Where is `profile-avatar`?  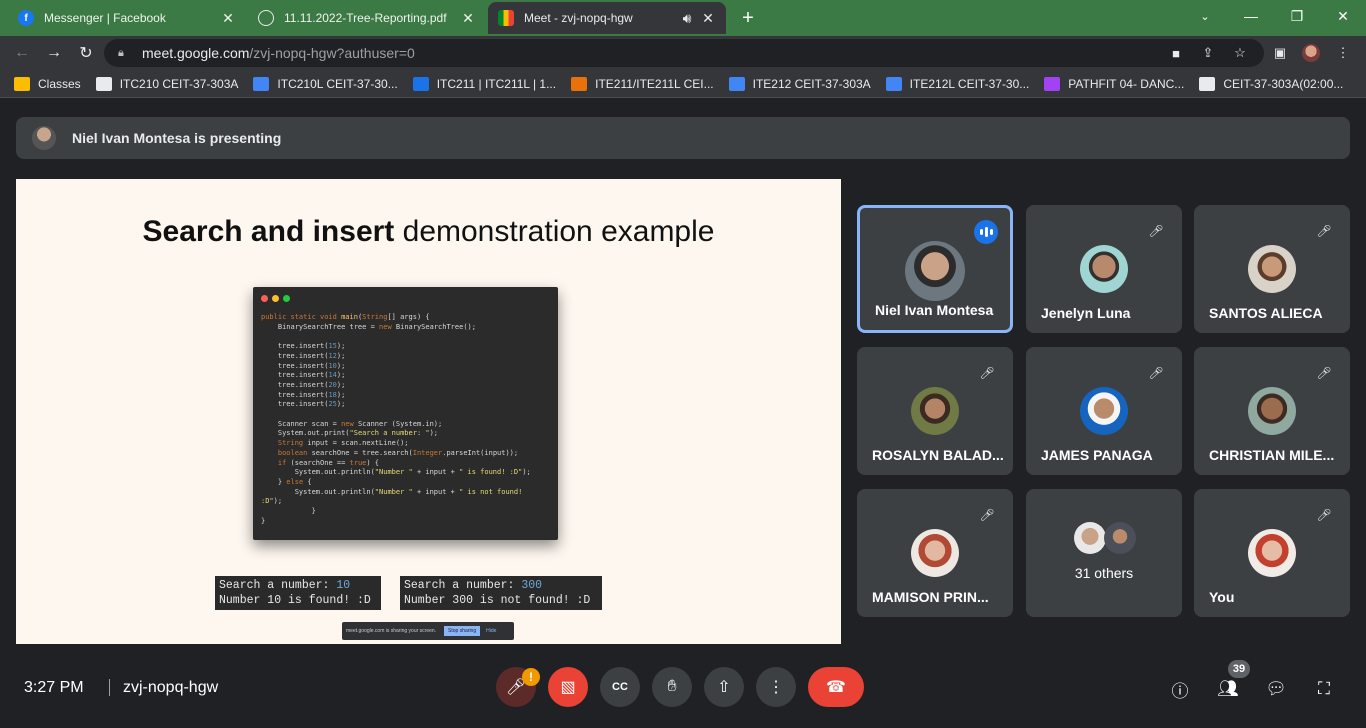 profile-avatar is located at coordinates (1311, 53).